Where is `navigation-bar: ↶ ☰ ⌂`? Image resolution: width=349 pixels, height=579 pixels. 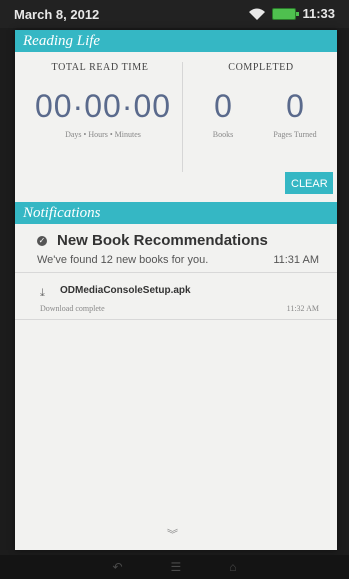 navigation-bar: ↶ ☰ ⌂ is located at coordinates (174, 567).